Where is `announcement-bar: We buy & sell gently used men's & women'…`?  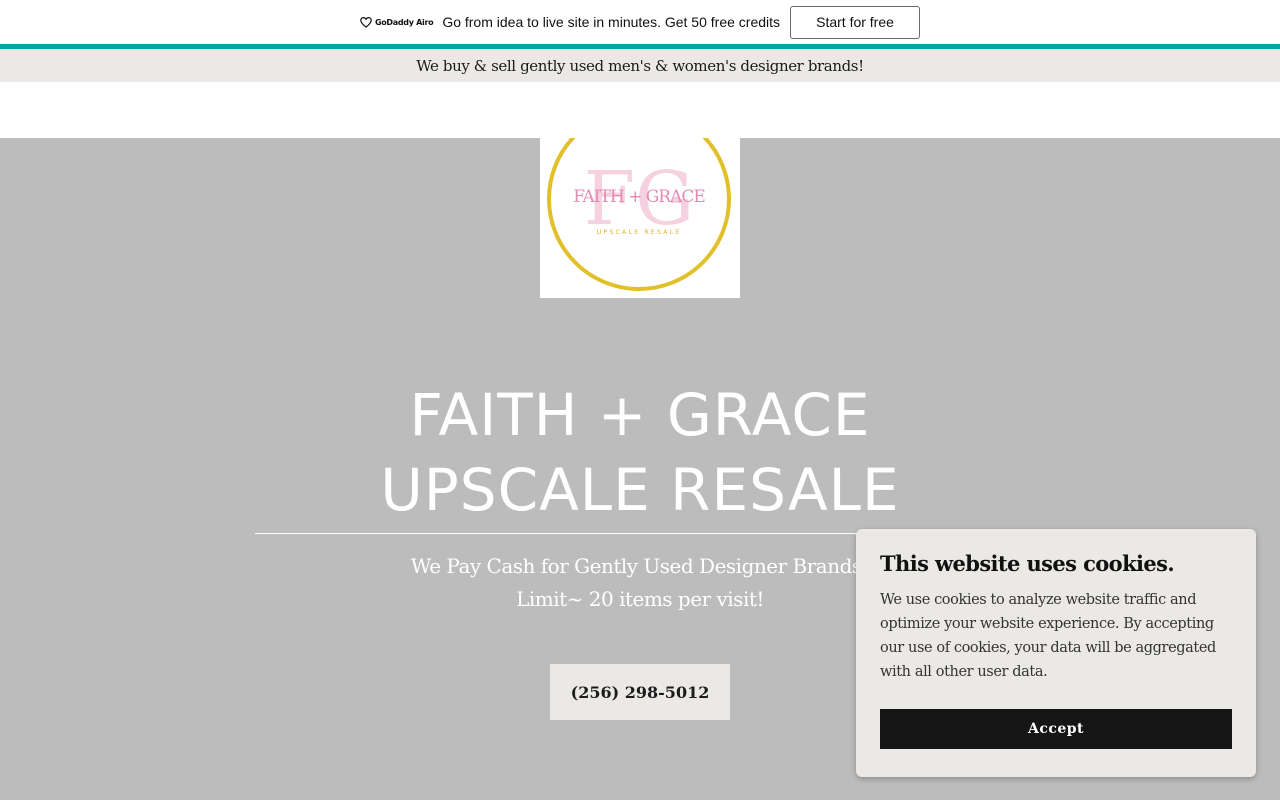 announcement-bar: We buy & sell gently used men's & women'… is located at coordinates (640, 65).